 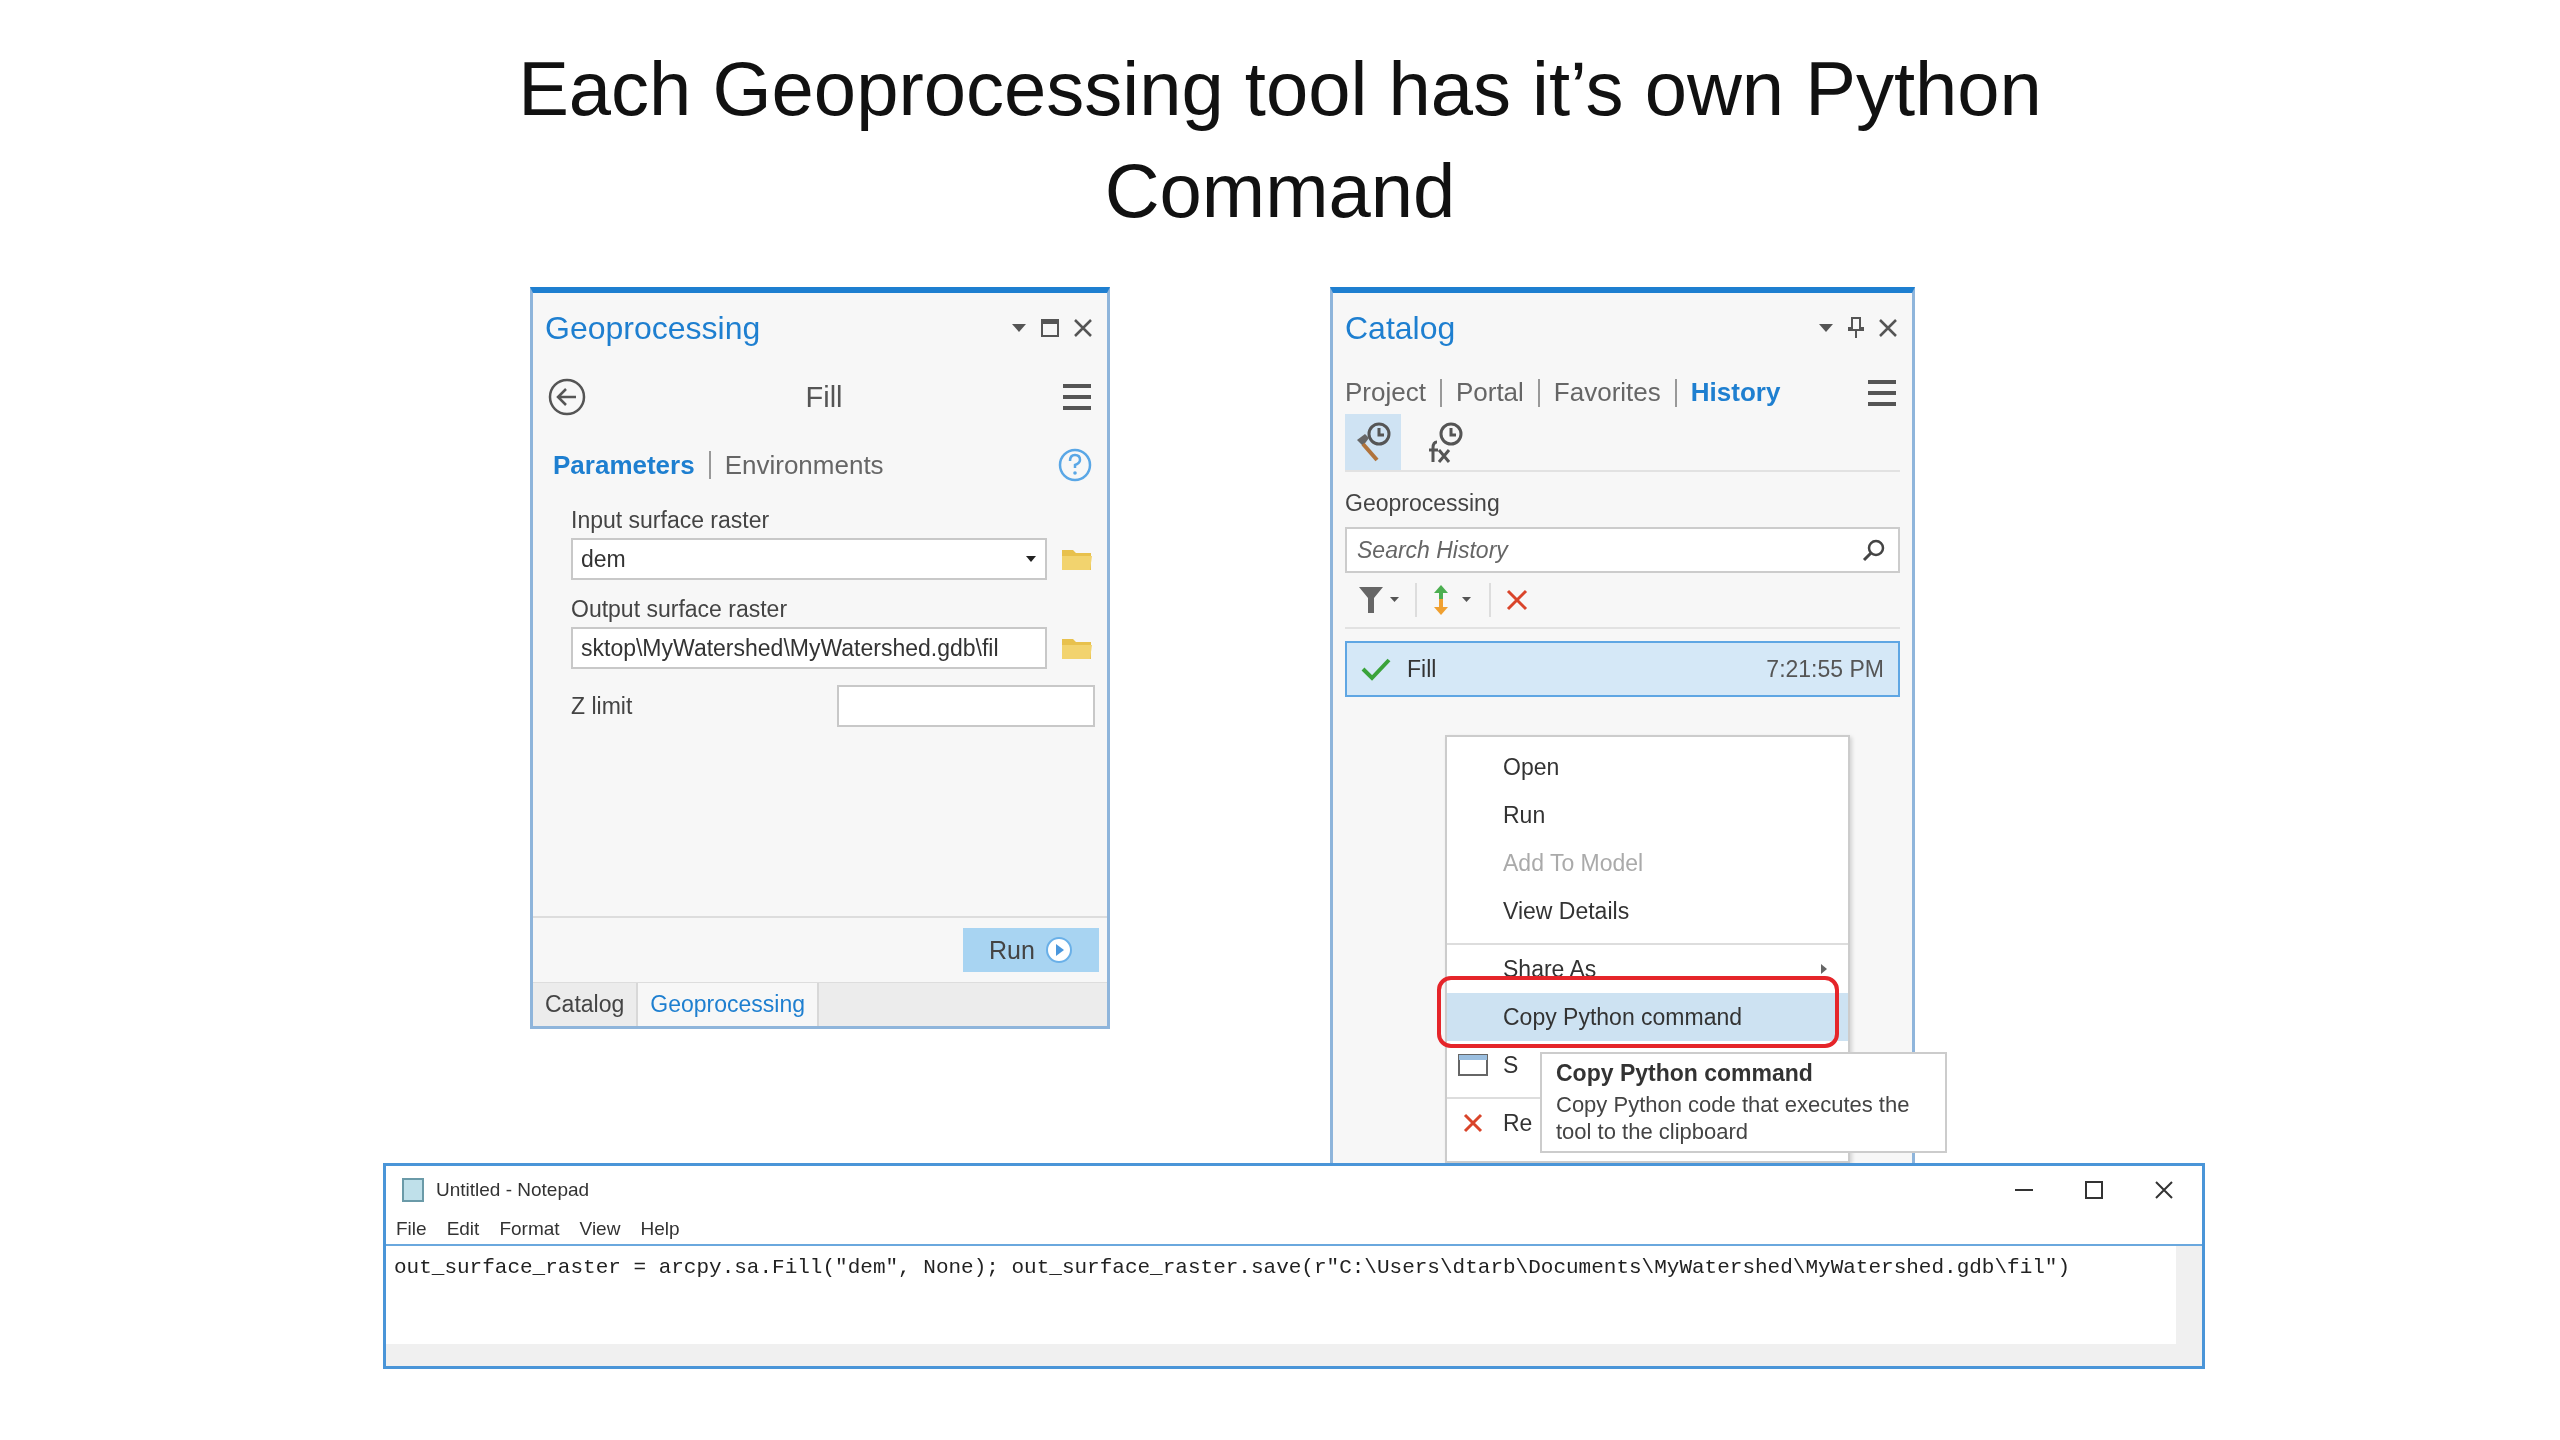 What do you see at coordinates (1233, 1267) in the screenshot?
I see `text-content: out_surface_raster = arcpy.sa.Fill("dem", None); out_surface_raster.save(r"C:\Users\dtarb\Documents\MyWatershed\MyWatershed.gdb\fil")` at bounding box center [1233, 1267].